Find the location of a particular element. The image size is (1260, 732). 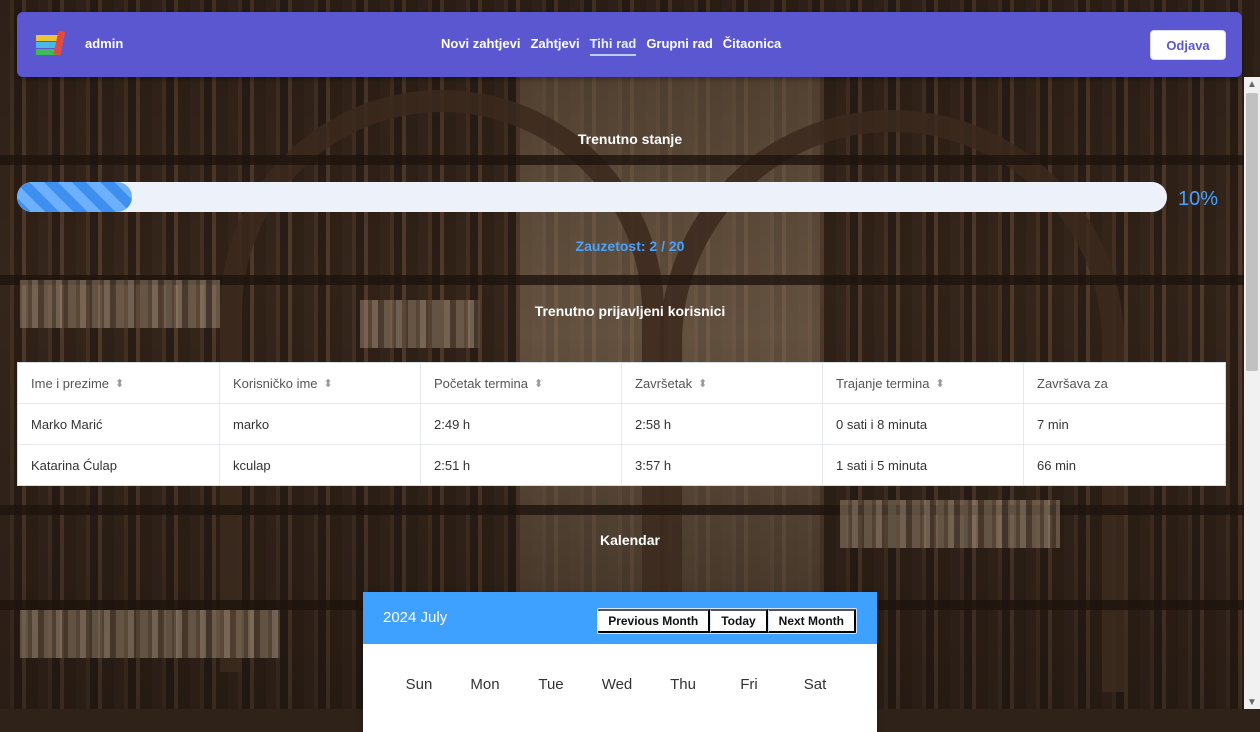

today-button: Today is located at coordinates (739, 621).